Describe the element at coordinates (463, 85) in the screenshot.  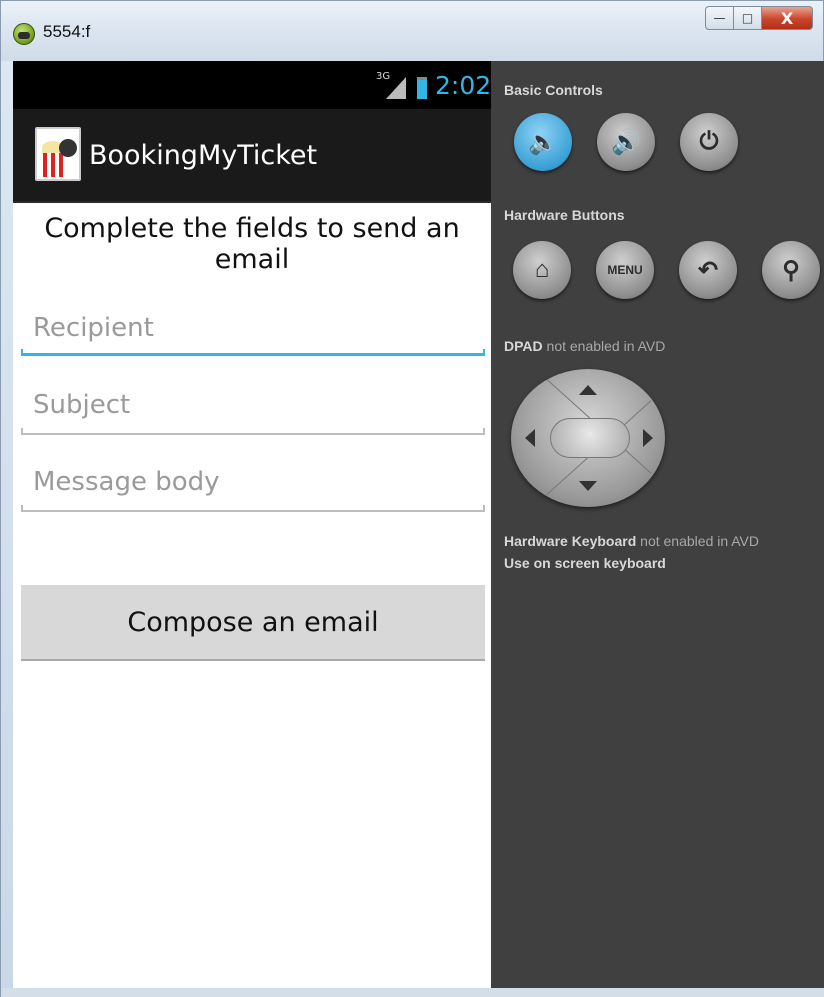
I see `status-time: 2:02` at that location.